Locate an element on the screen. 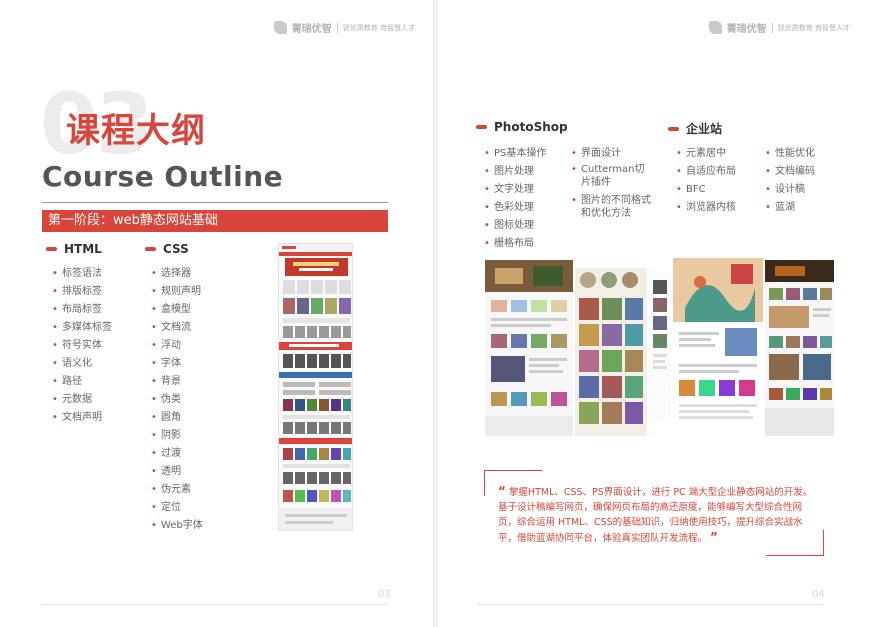  list-item: 文字处理 is located at coordinates (515, 190).